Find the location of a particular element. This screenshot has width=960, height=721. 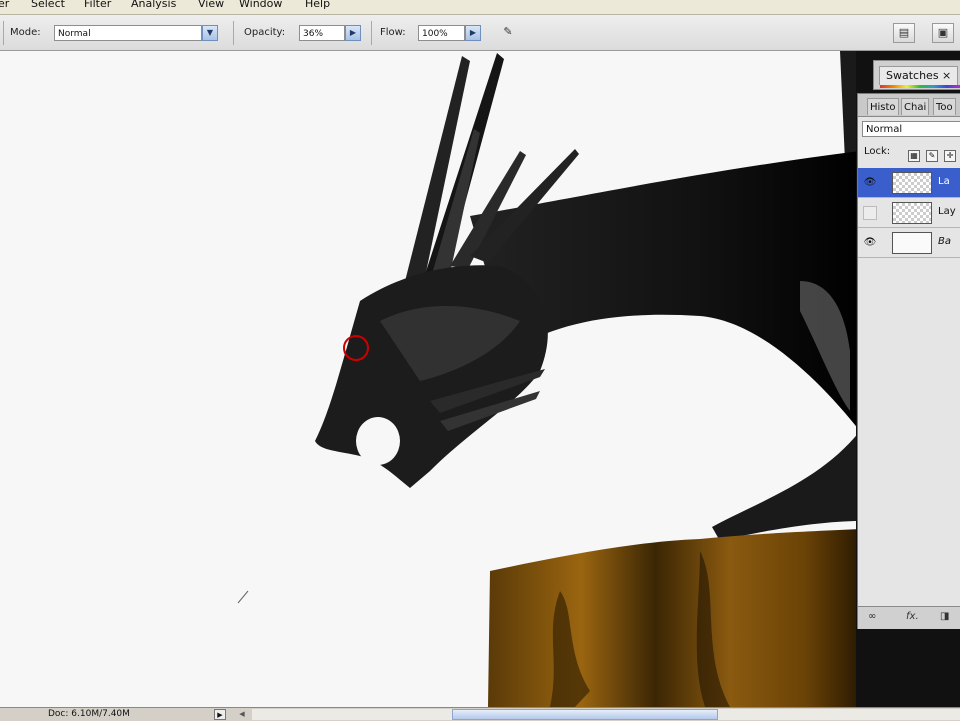

status-menu-button: ▶ is located at coordinates (220, 714).